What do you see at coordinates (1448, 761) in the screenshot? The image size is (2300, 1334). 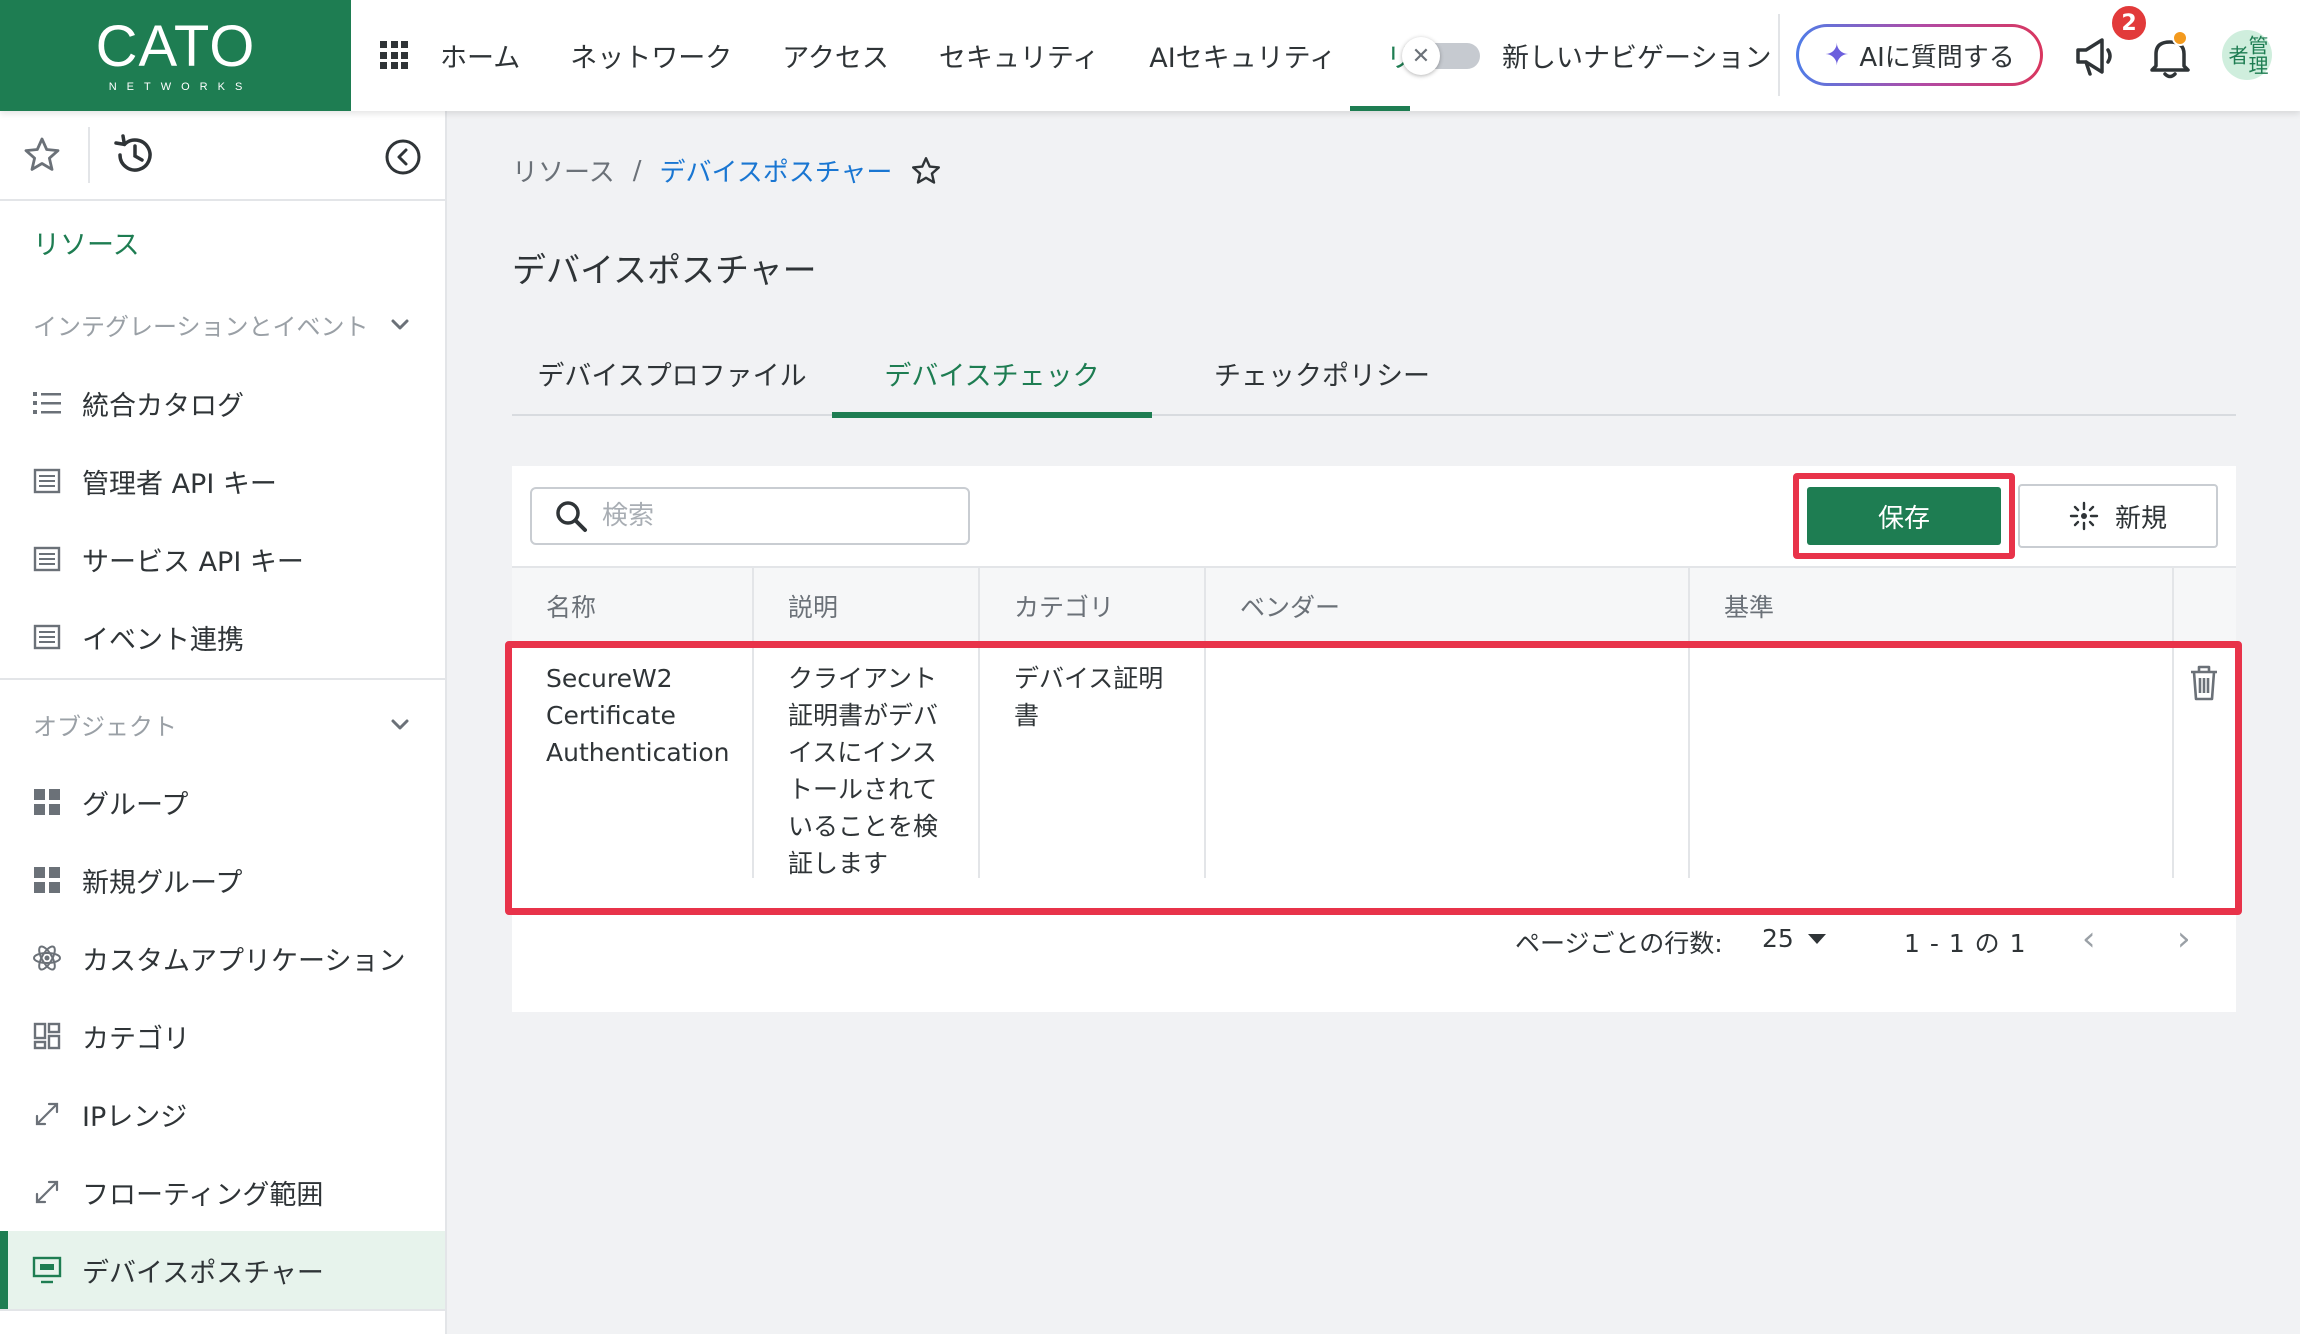 I see `cell-vendor` at bounding box center [1448, 761].